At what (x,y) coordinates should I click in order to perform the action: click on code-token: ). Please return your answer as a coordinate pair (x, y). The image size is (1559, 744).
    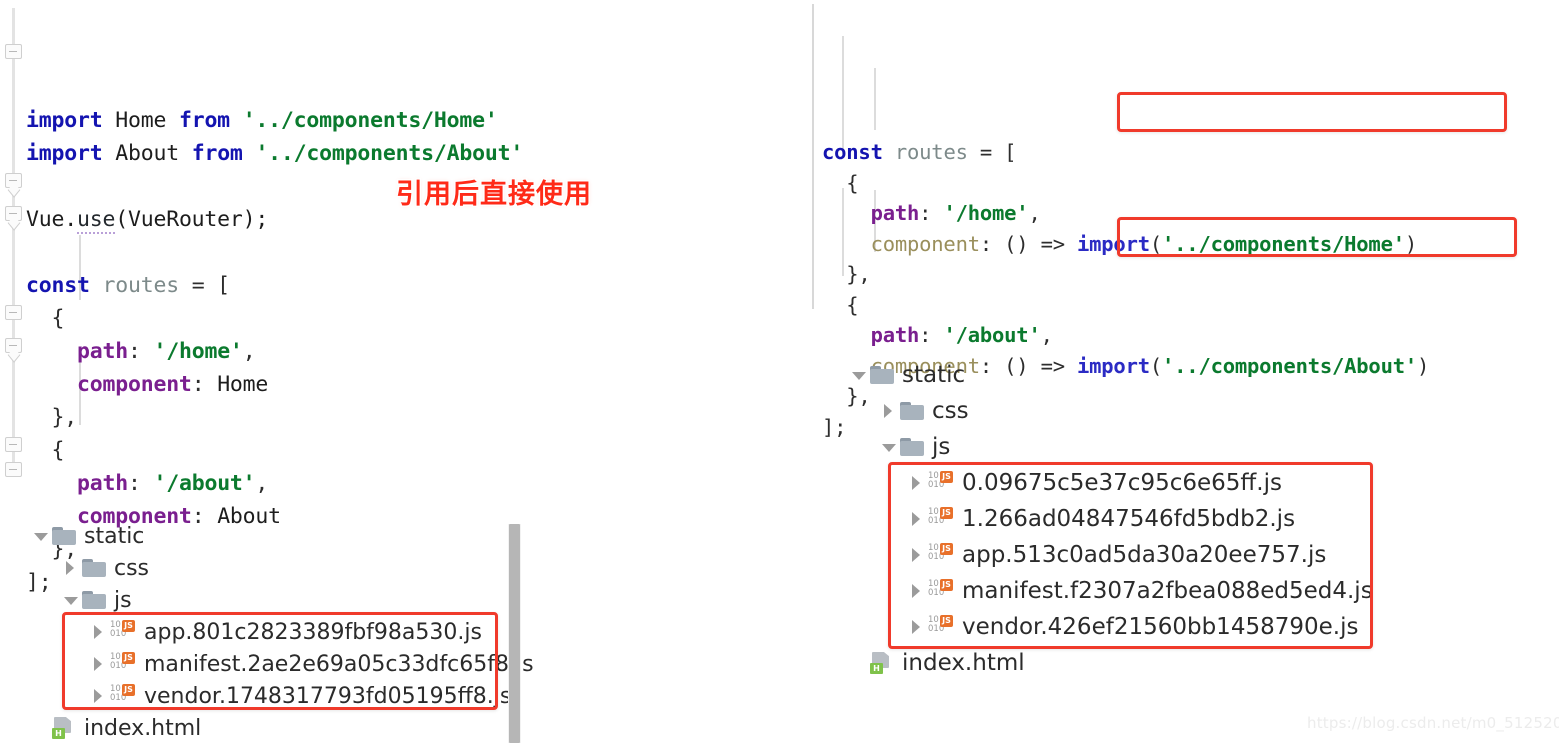
    Looking at the image, I should click on (1423, 365).